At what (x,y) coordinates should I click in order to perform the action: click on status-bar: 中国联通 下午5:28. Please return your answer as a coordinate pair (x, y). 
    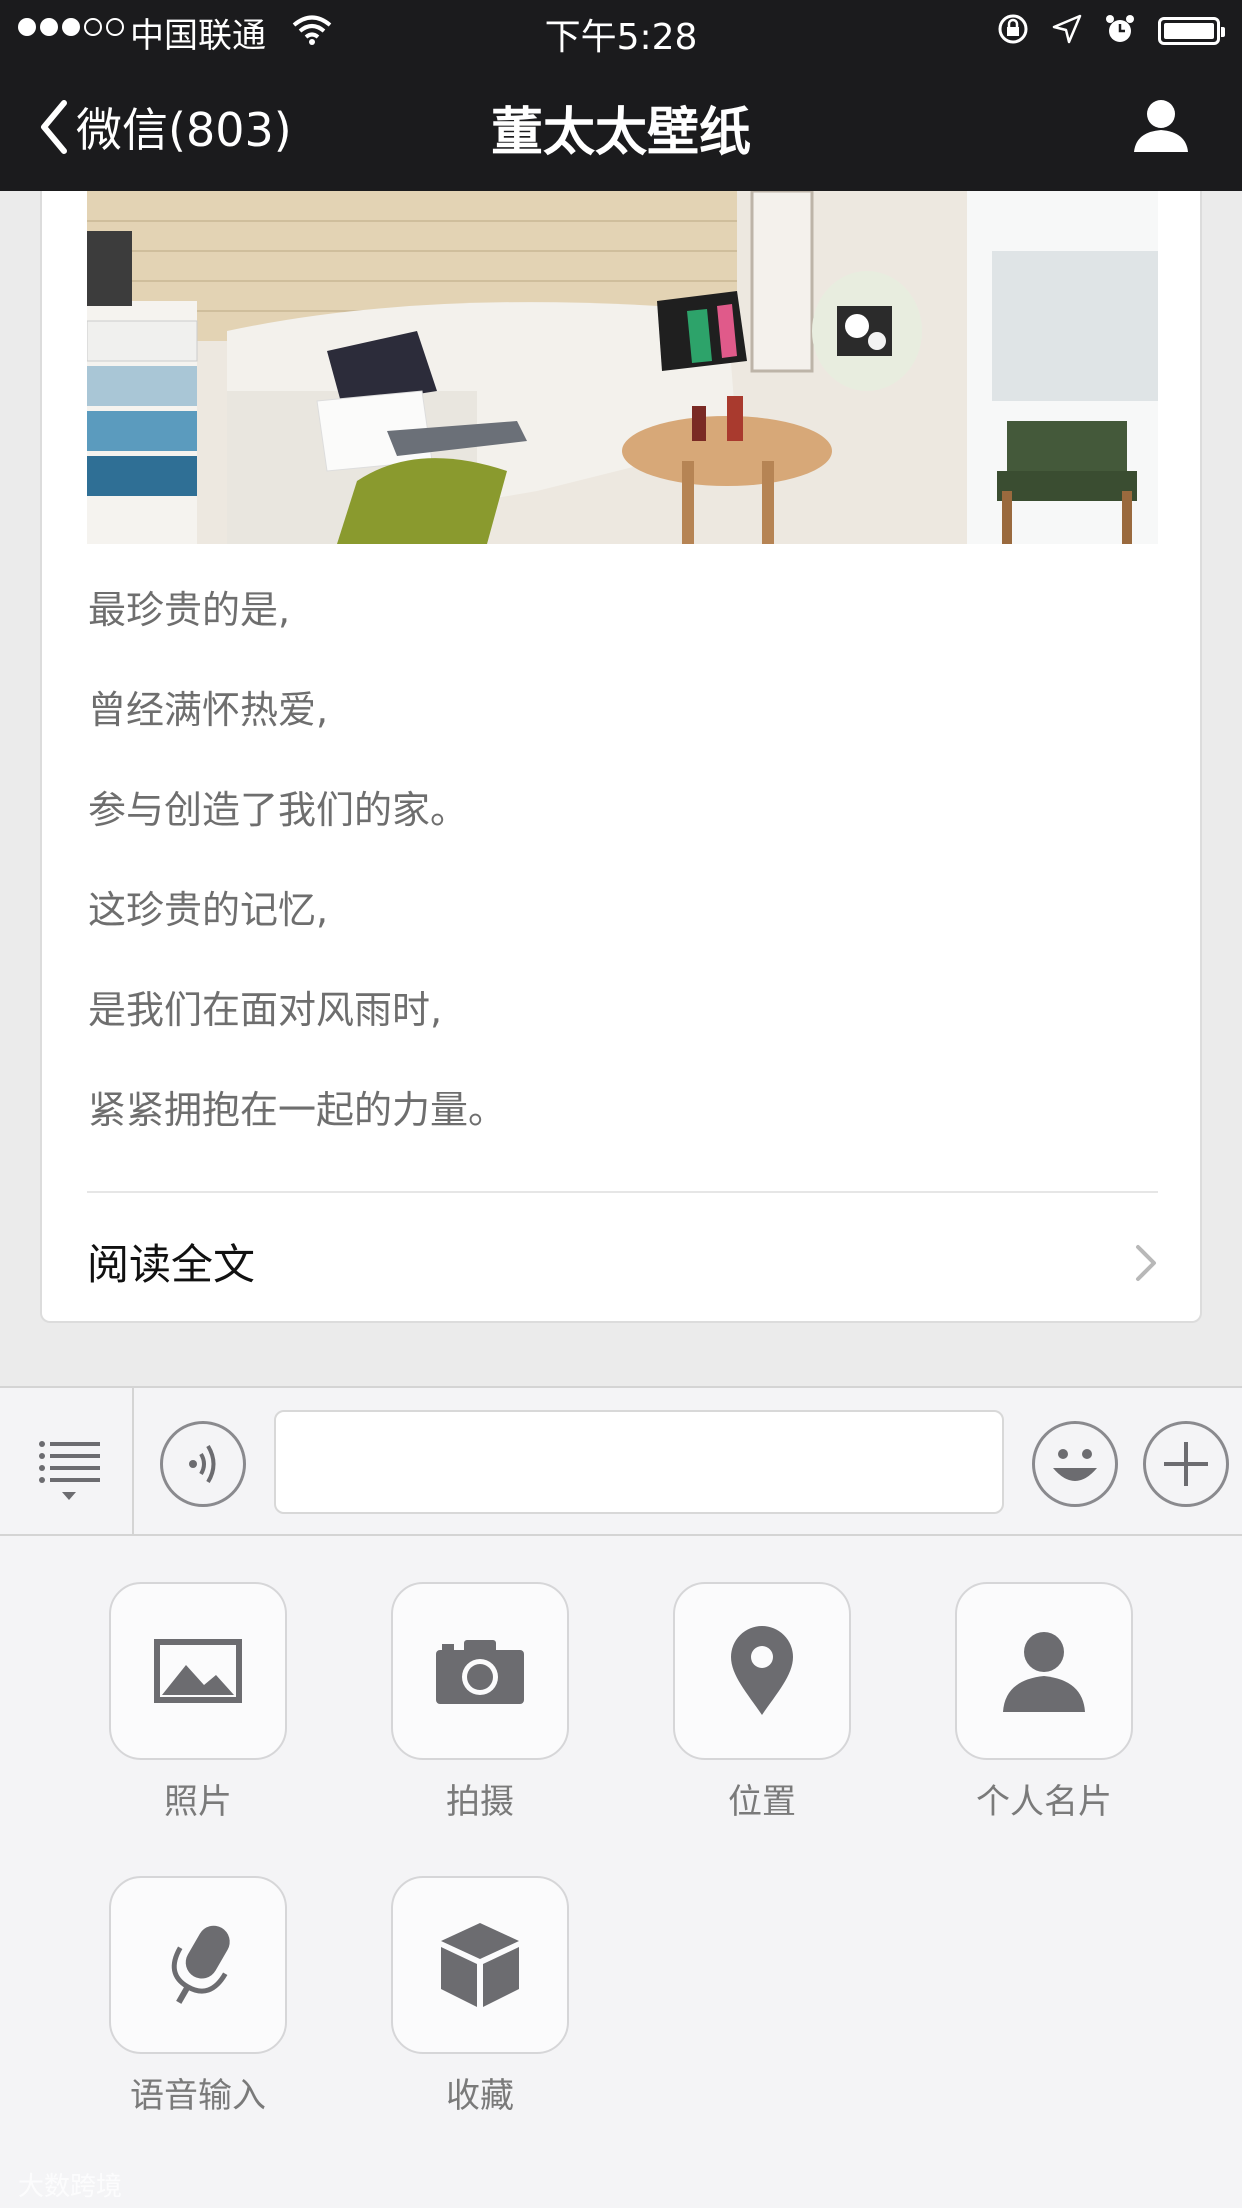
    Looking at the image, I should click on (621, 30).